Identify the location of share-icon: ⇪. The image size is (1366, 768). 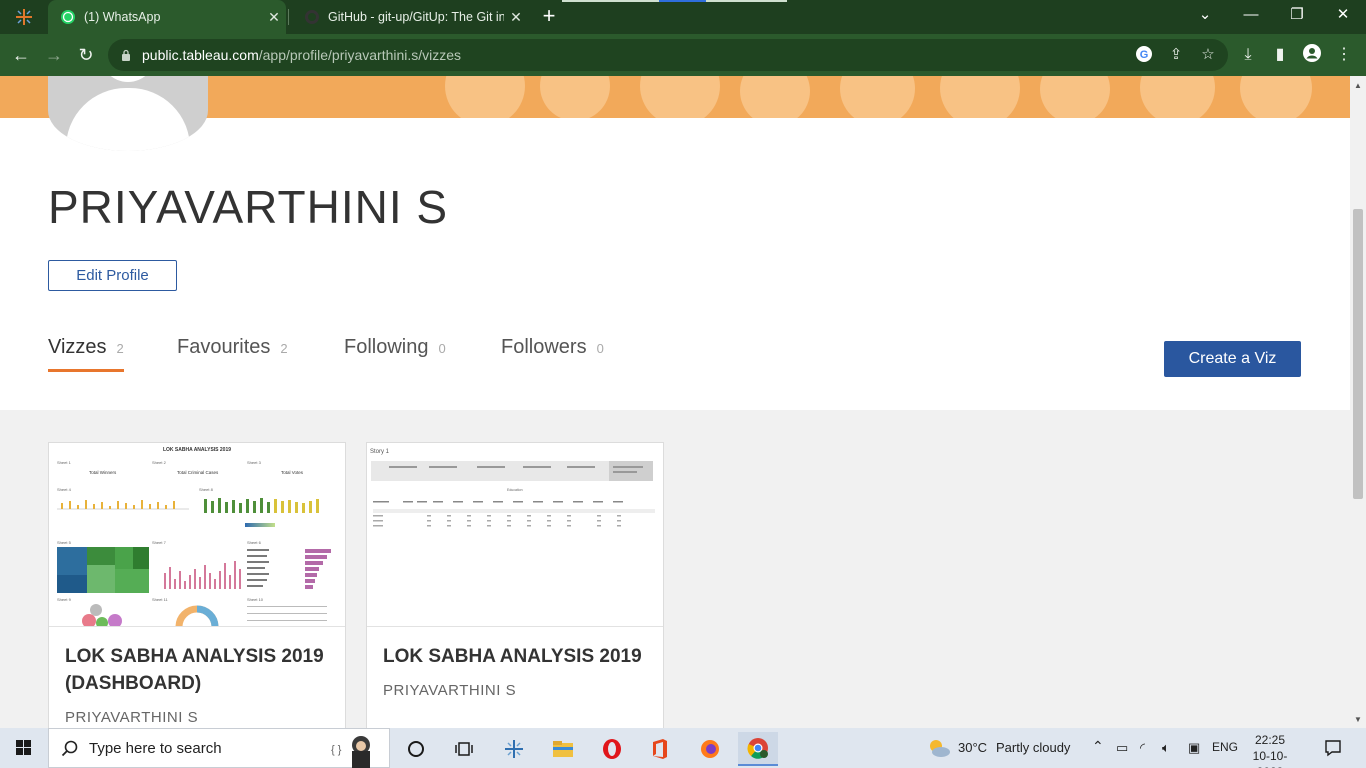
(1176, 55).